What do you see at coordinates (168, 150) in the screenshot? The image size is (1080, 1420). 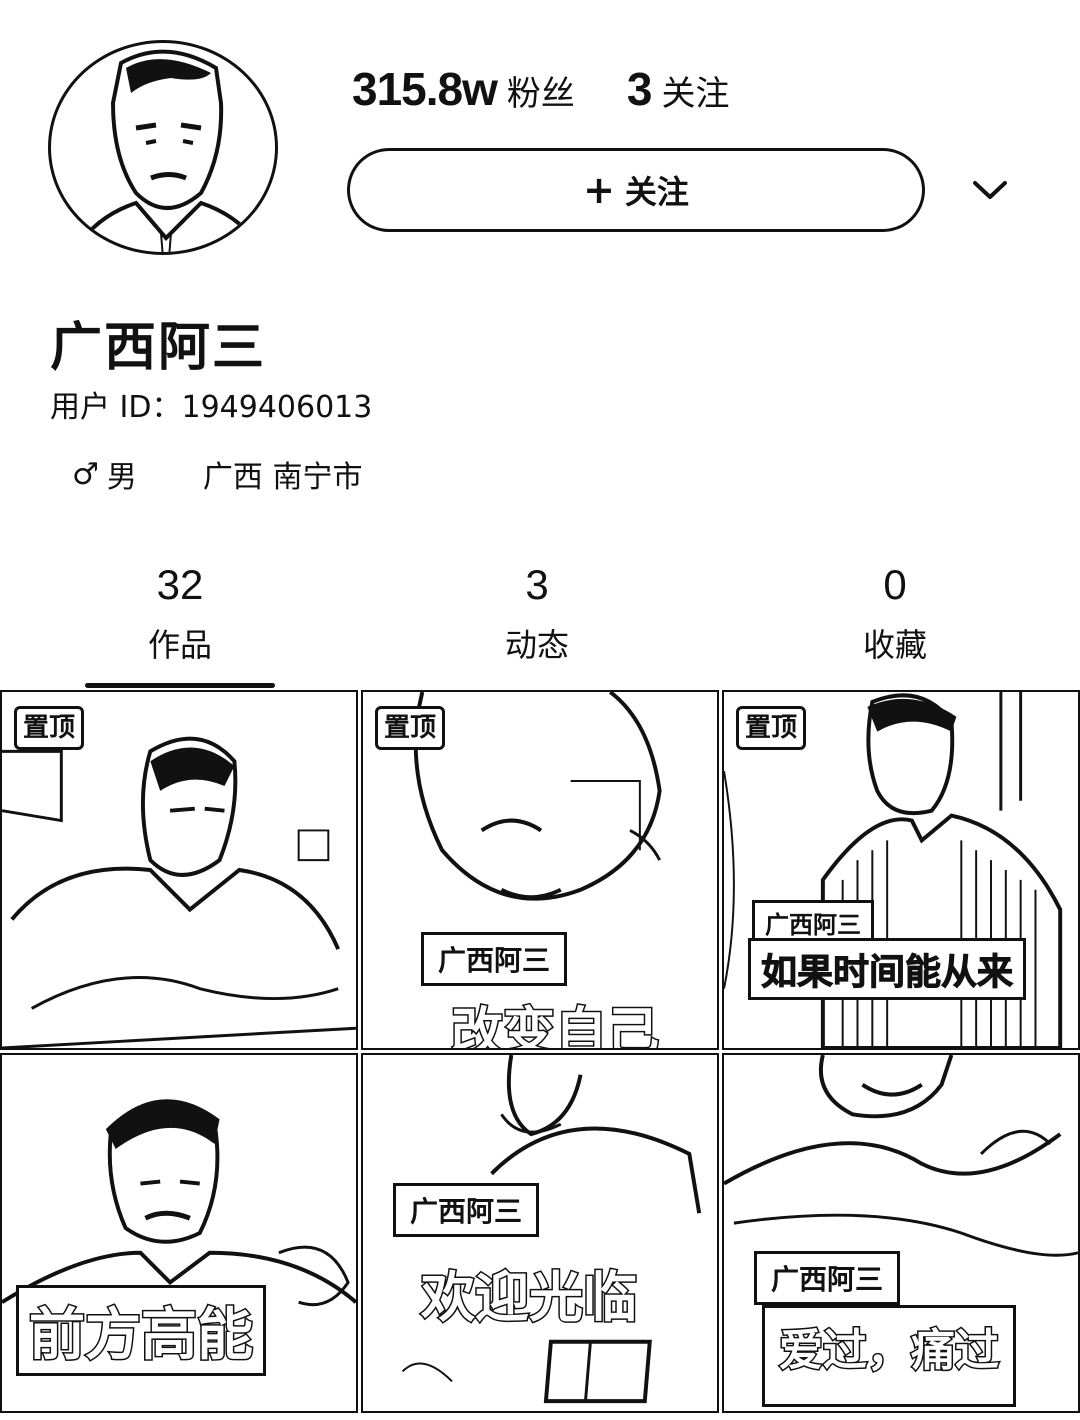 I see `avatar-portrait` at bounding box center [168, 150].